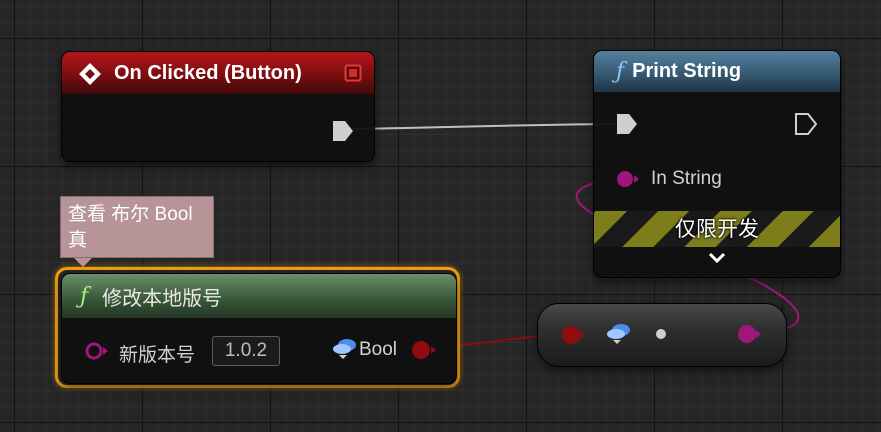 The height and width of the screenshot is (432, 881). I want to click on exec-wire, so click(484, 126).